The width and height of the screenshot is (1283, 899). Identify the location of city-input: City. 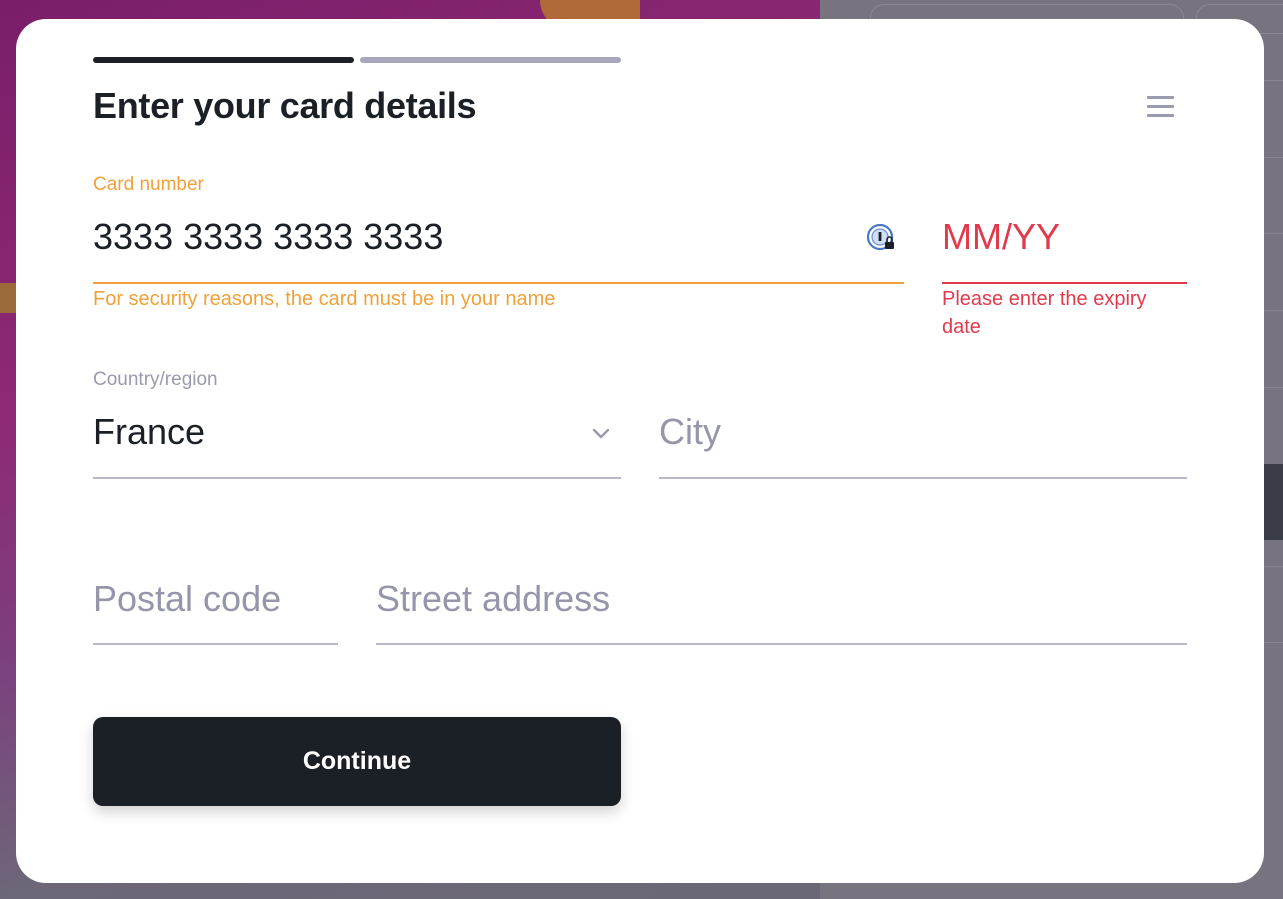
(690, 432).